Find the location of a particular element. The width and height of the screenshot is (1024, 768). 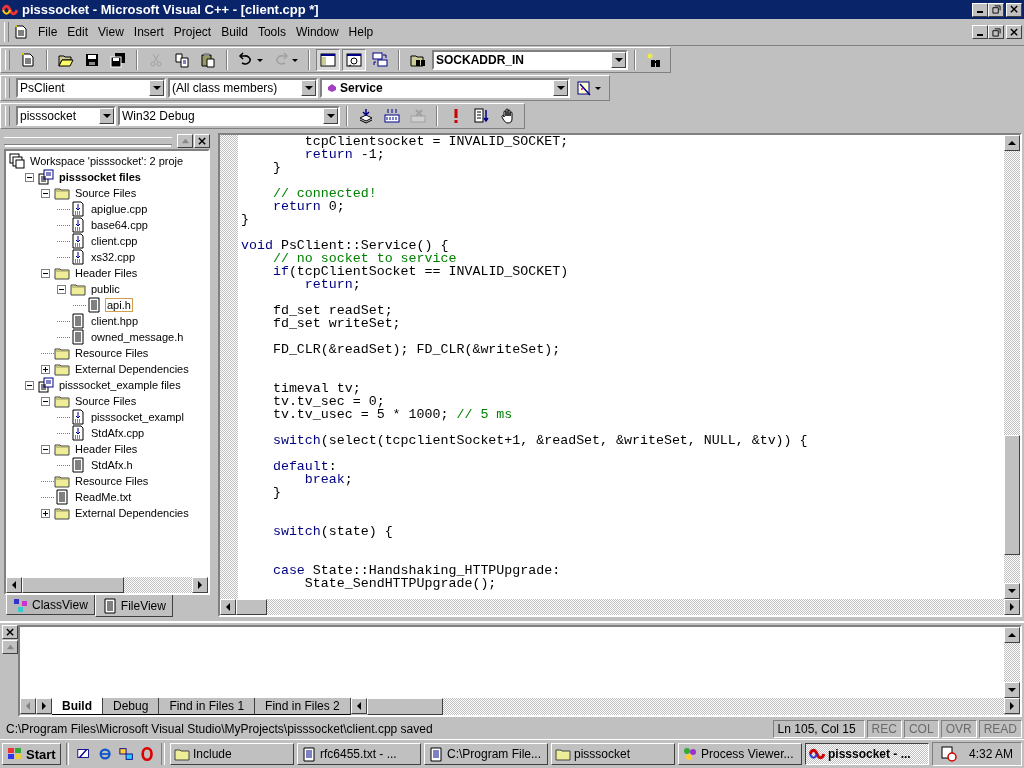

find-in-files-icon is located at coordinates (418, 60).